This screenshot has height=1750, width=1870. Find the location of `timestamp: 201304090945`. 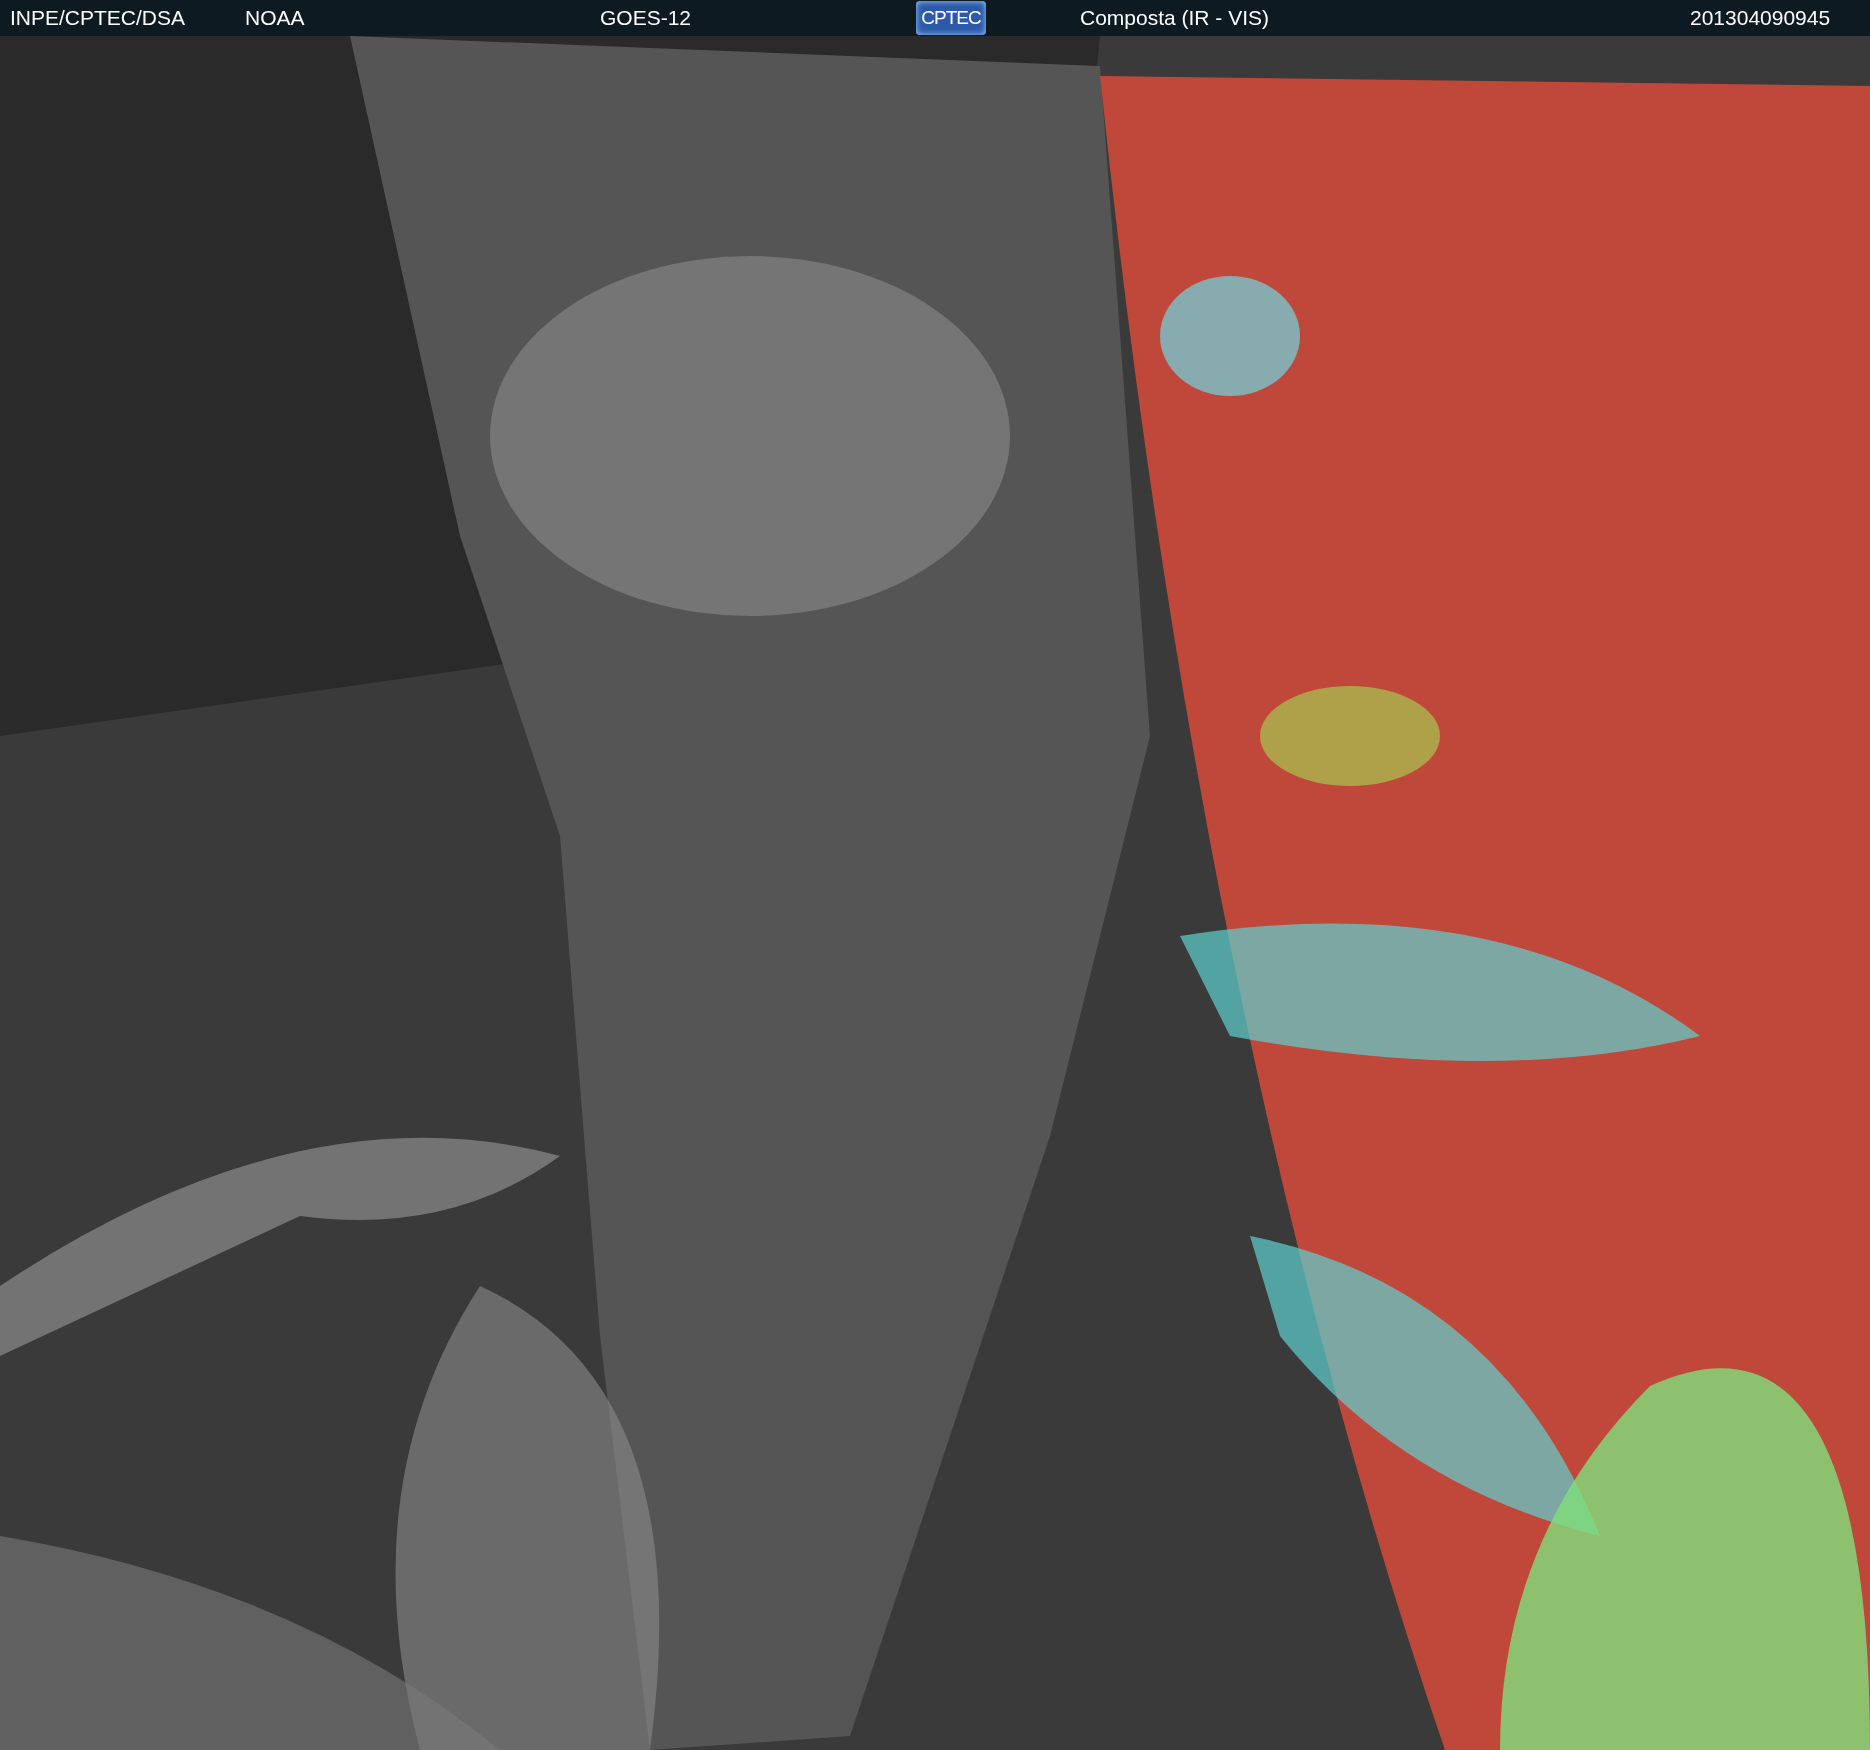

timestamp: 201304090945 is located at coordinates (1760, 18).